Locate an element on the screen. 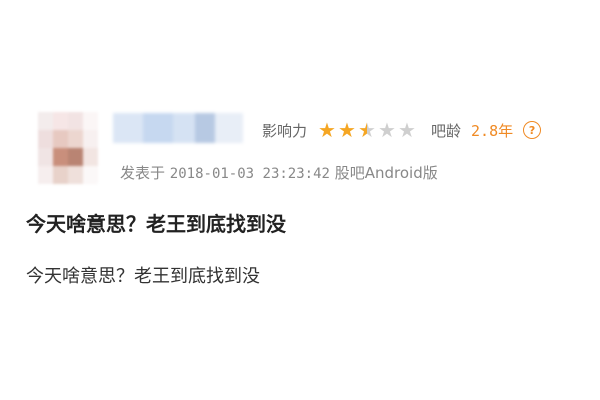 The height and width of the screenshot is (400, 600). post-title: 今天啥意思？老王到底找到没 is located at coordinates (156, 224).